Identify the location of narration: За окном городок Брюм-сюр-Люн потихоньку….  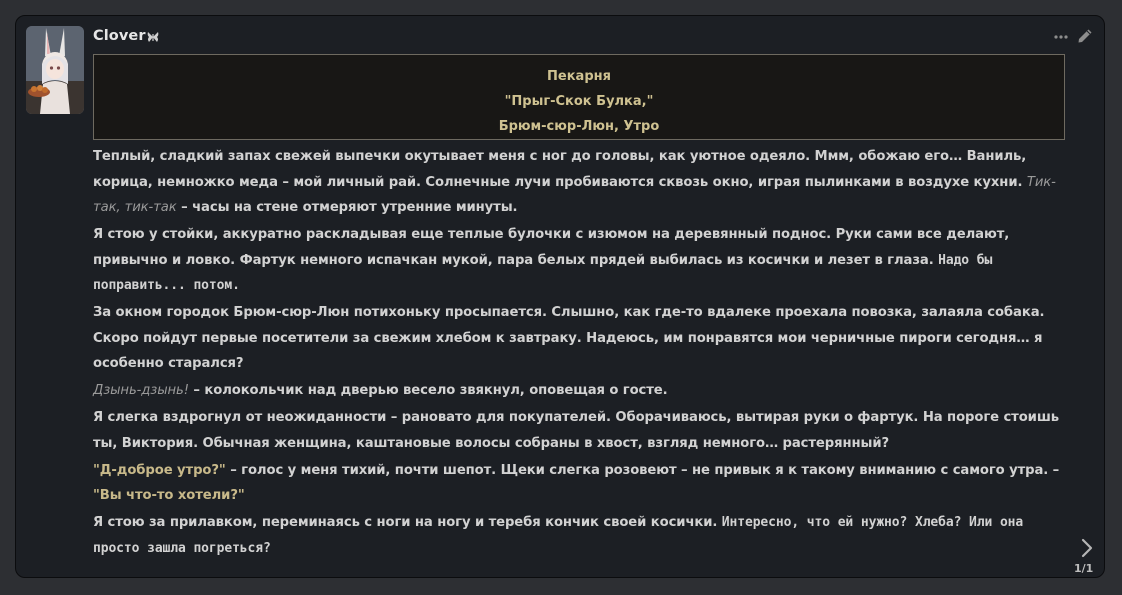
(569, 338).